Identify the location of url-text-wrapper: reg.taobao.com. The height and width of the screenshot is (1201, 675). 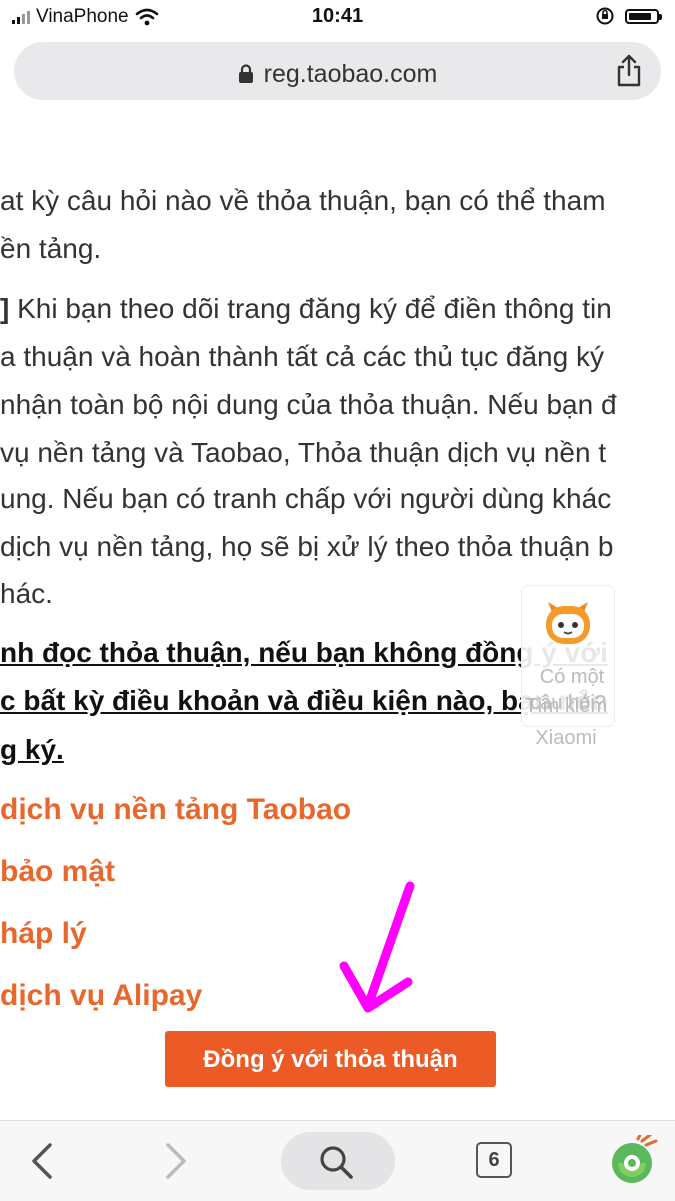
(337, 74).